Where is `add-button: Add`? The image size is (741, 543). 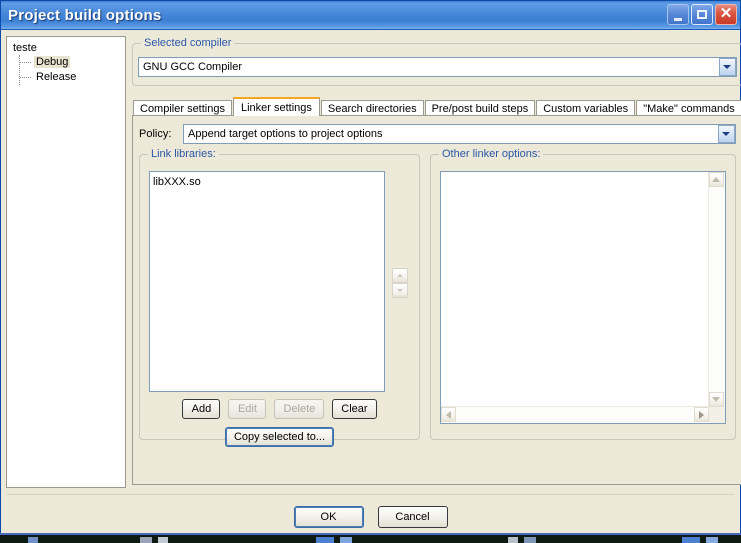 add-button: Add is located at coordinates (201, 409).